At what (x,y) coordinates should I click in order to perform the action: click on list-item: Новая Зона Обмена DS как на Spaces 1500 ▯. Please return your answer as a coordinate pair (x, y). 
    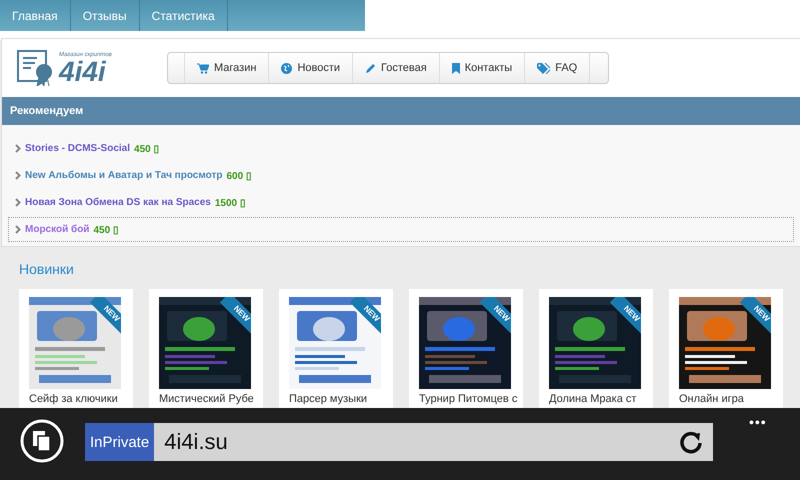
    Looking at the image, I should click on (401, 202).